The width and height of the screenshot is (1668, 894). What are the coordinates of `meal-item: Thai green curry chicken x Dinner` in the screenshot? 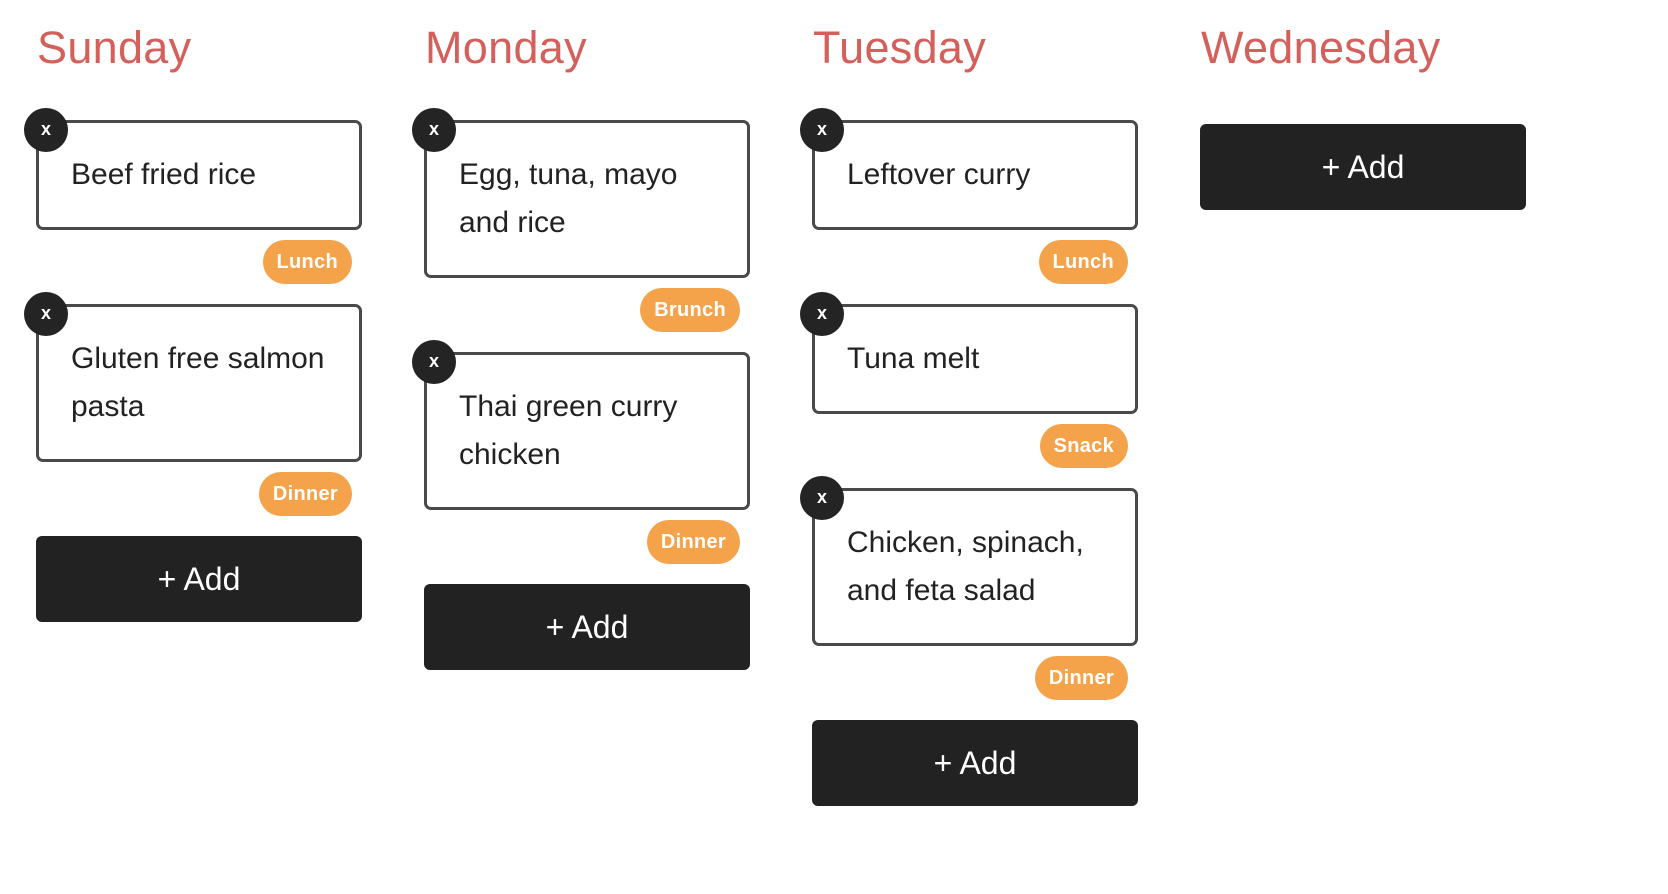 It's located at (581, 452).